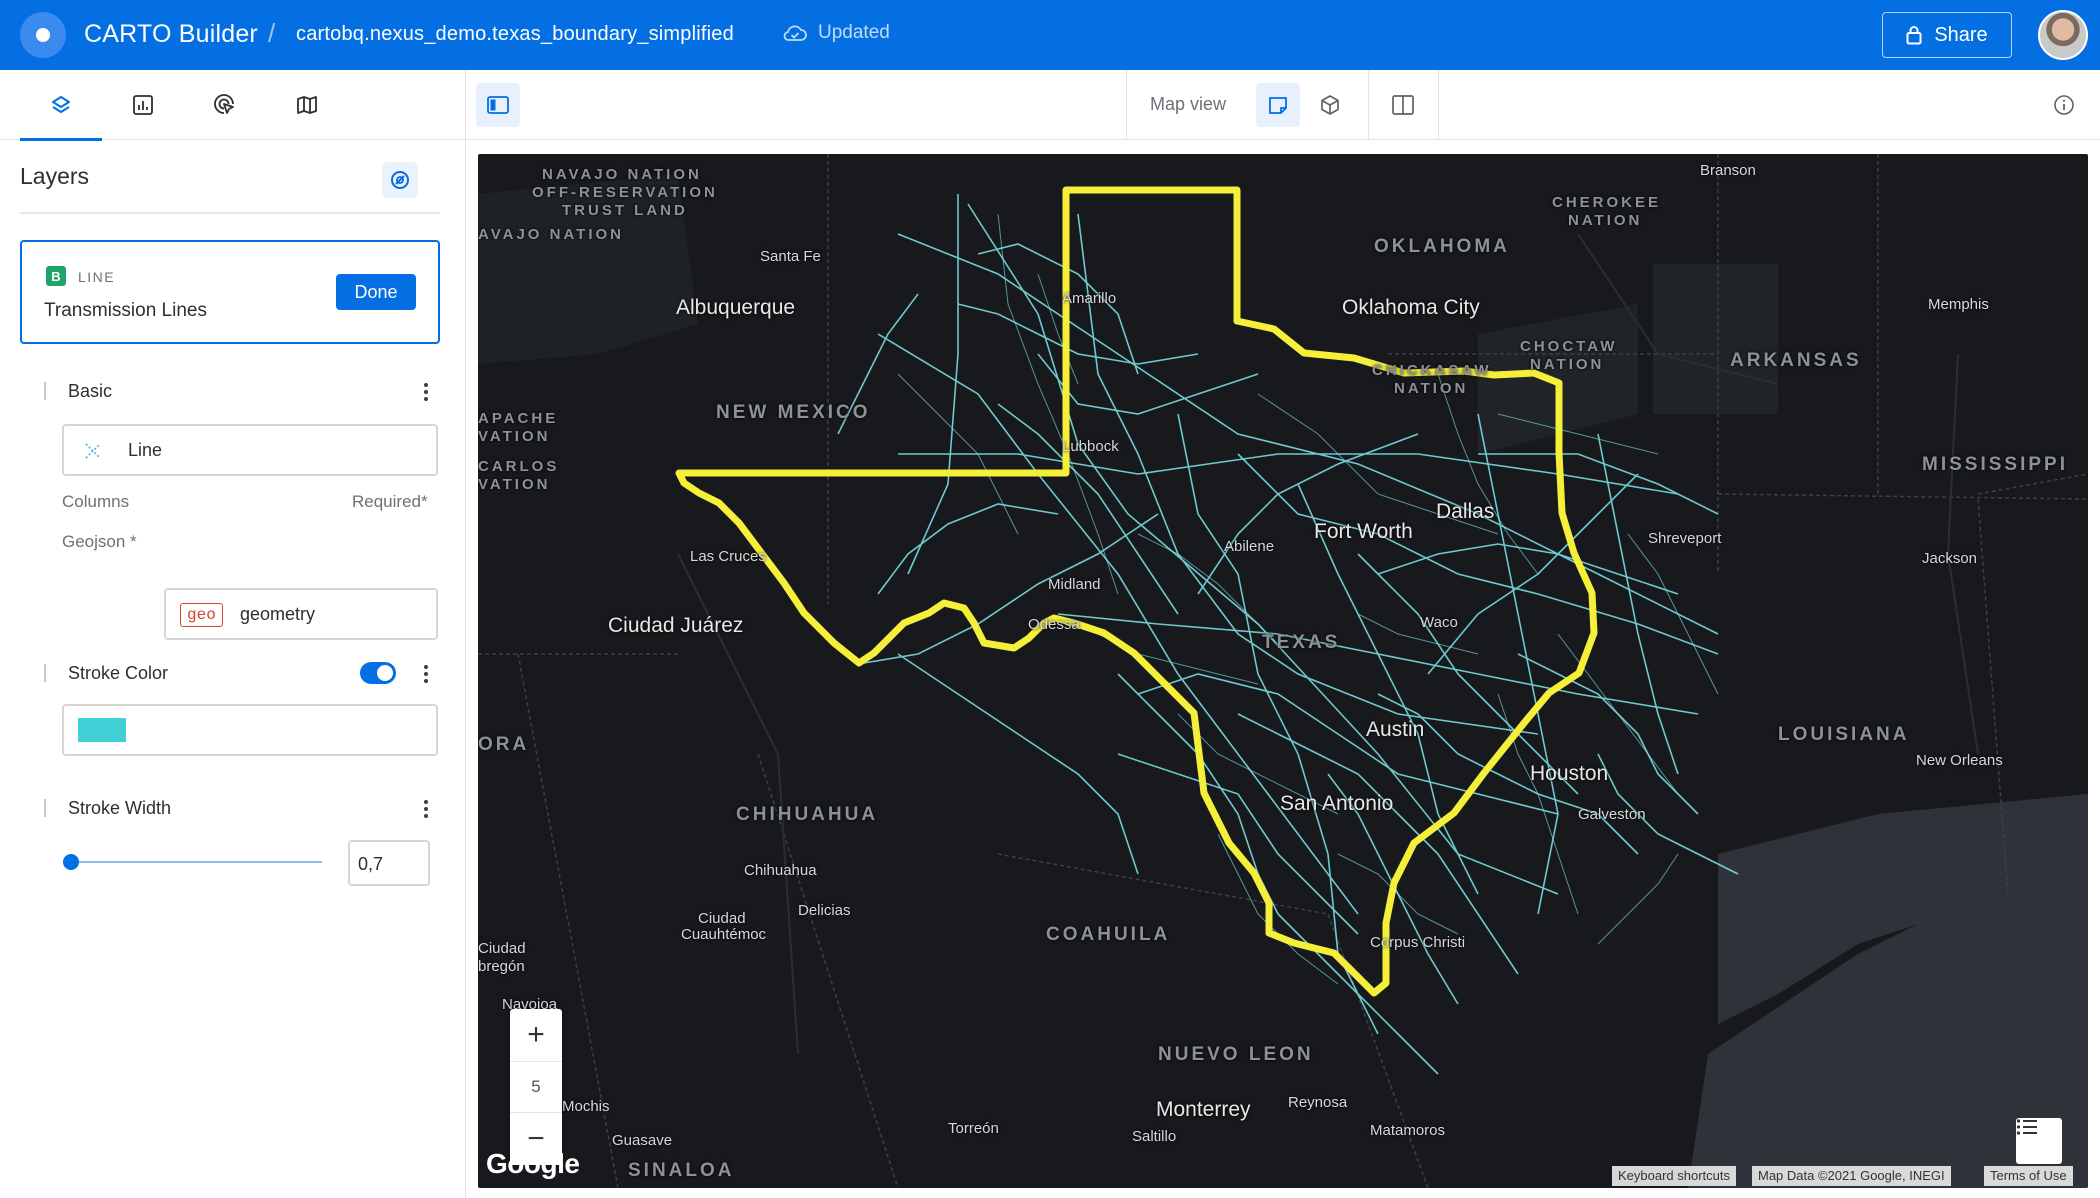  What do you see at coordinates (171, 34) in the screenshot?
I see `app-title: CARTO Builder` at bounding box center [171, 34].